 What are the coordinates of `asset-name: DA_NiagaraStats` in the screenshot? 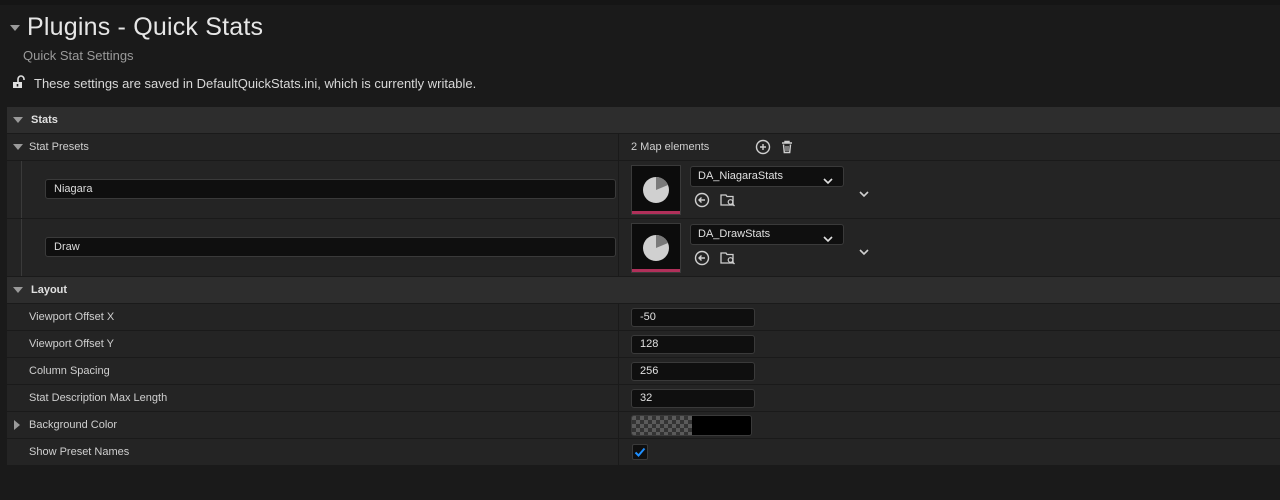 It's located at (740, 176).